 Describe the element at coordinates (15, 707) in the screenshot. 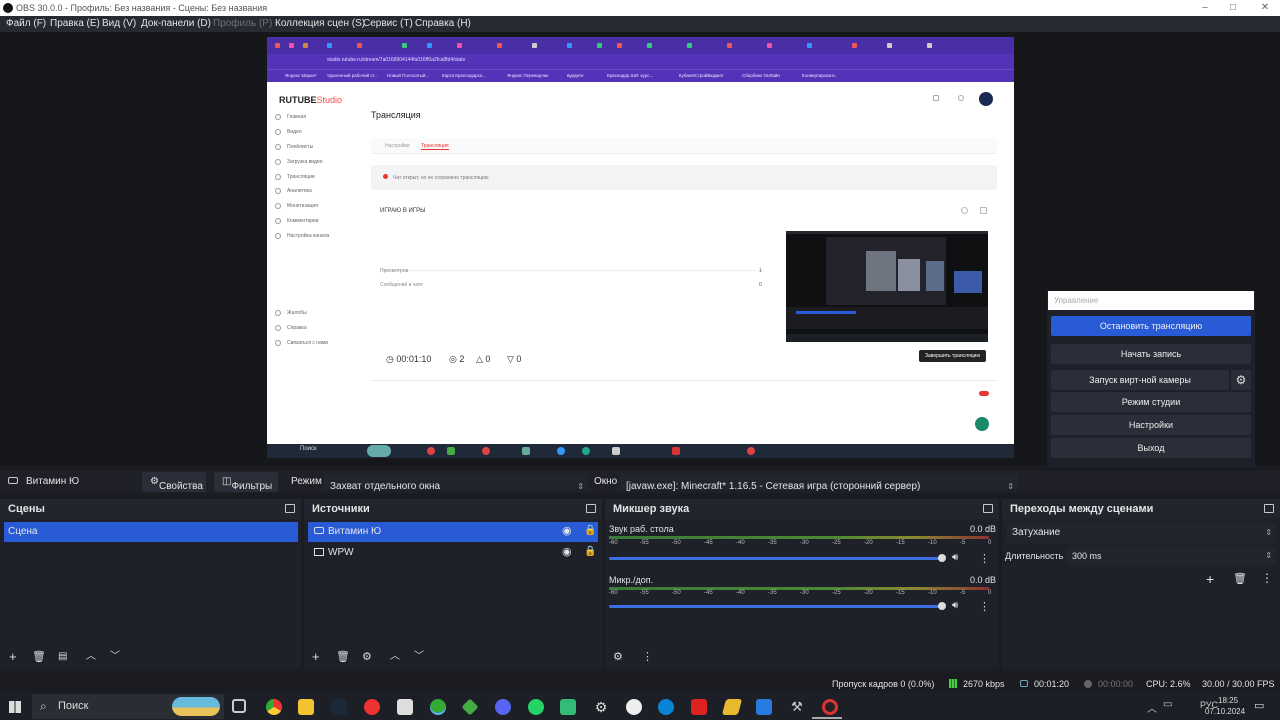

I see `windows-start-icon` at that location.